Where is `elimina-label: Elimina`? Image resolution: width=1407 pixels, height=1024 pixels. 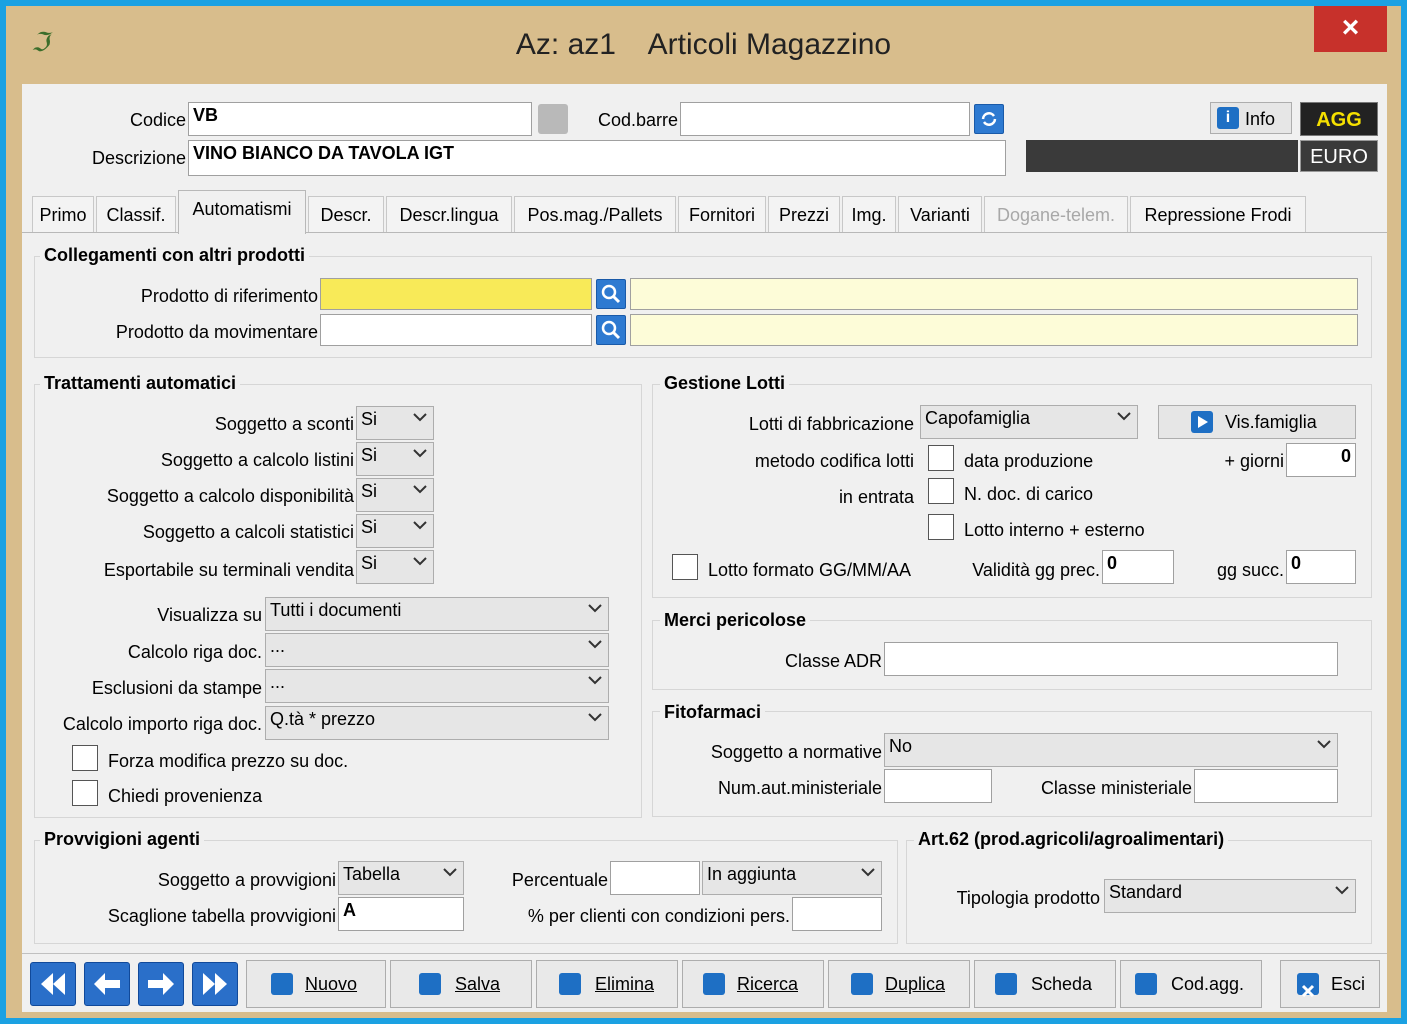 elimina-label: Elimina is located at coordinates (625, 984).